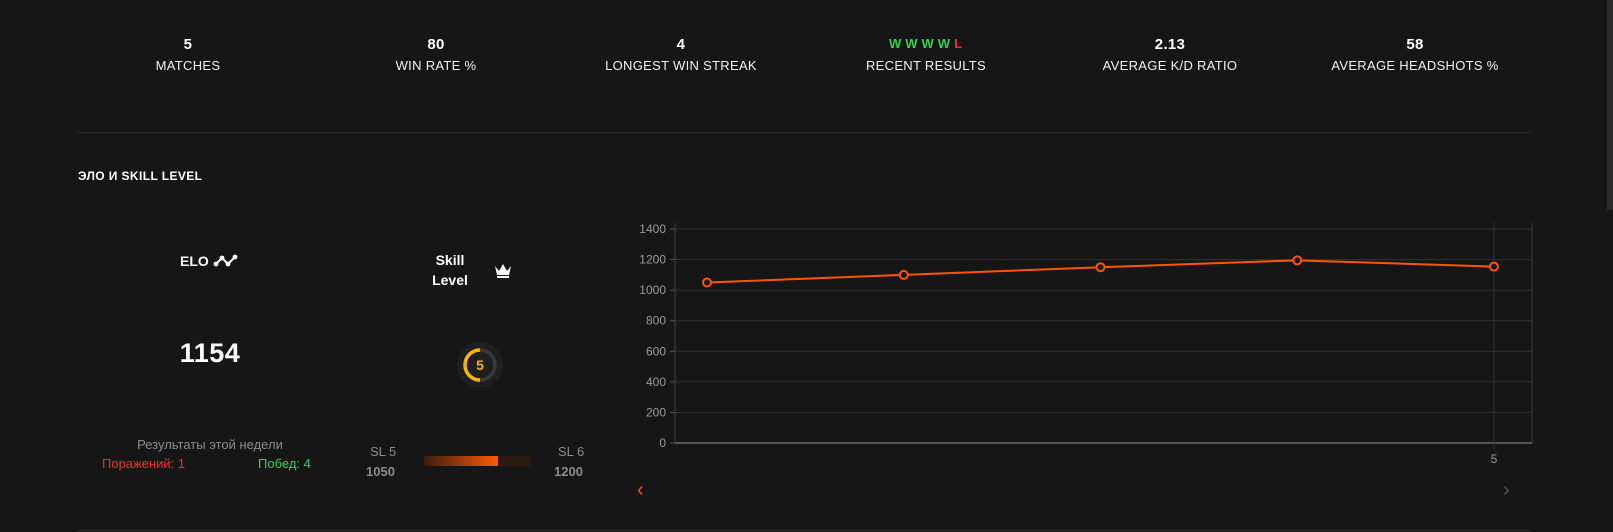  Describe the element at coordinates (656, 321) in the screenshot. I see `chart-ytick-label: 800` at that location.